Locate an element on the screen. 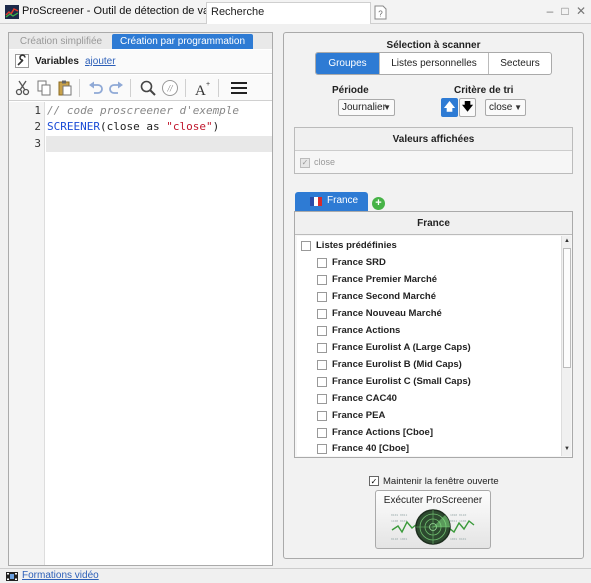  help-icon: ? is located at coordinates (380, 12).